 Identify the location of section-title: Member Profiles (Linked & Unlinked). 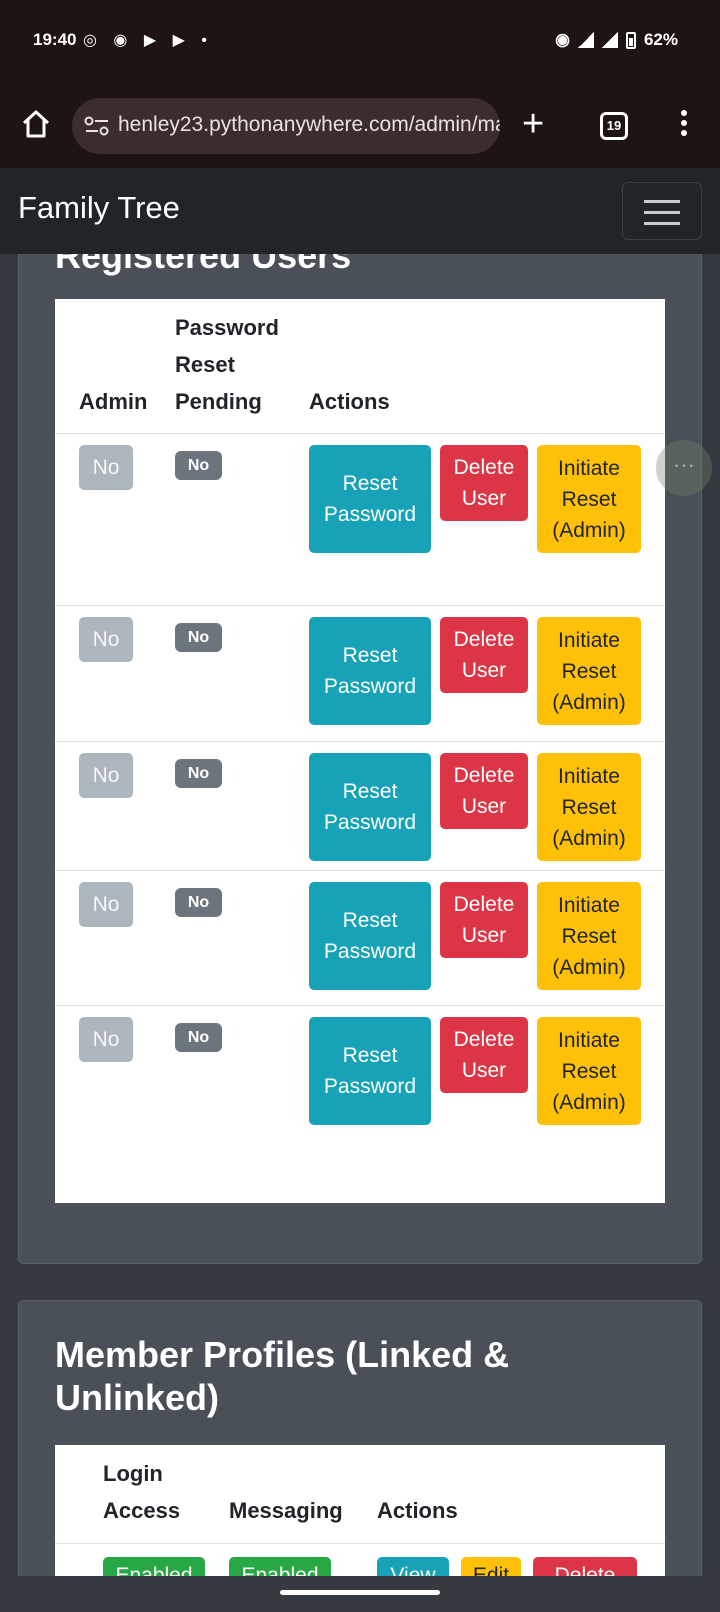
(282, 1376).